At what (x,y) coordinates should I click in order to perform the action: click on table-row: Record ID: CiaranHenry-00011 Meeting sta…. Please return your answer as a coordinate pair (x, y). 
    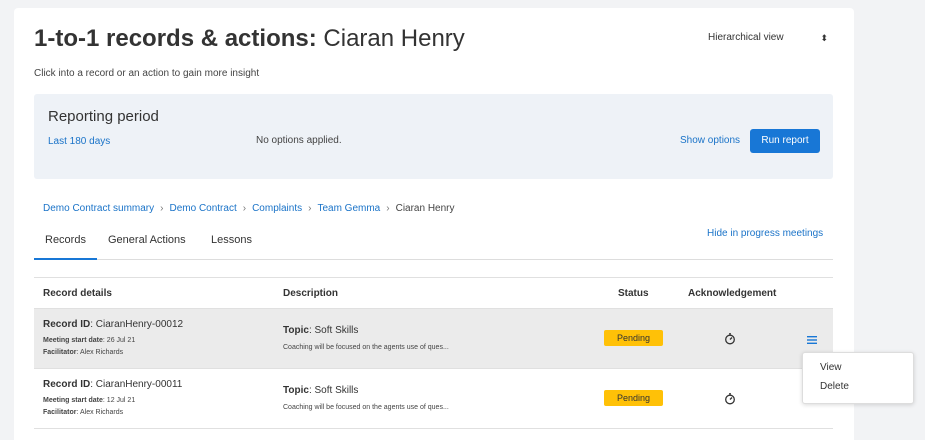
    Looking at the image, I should click on (433, 399).